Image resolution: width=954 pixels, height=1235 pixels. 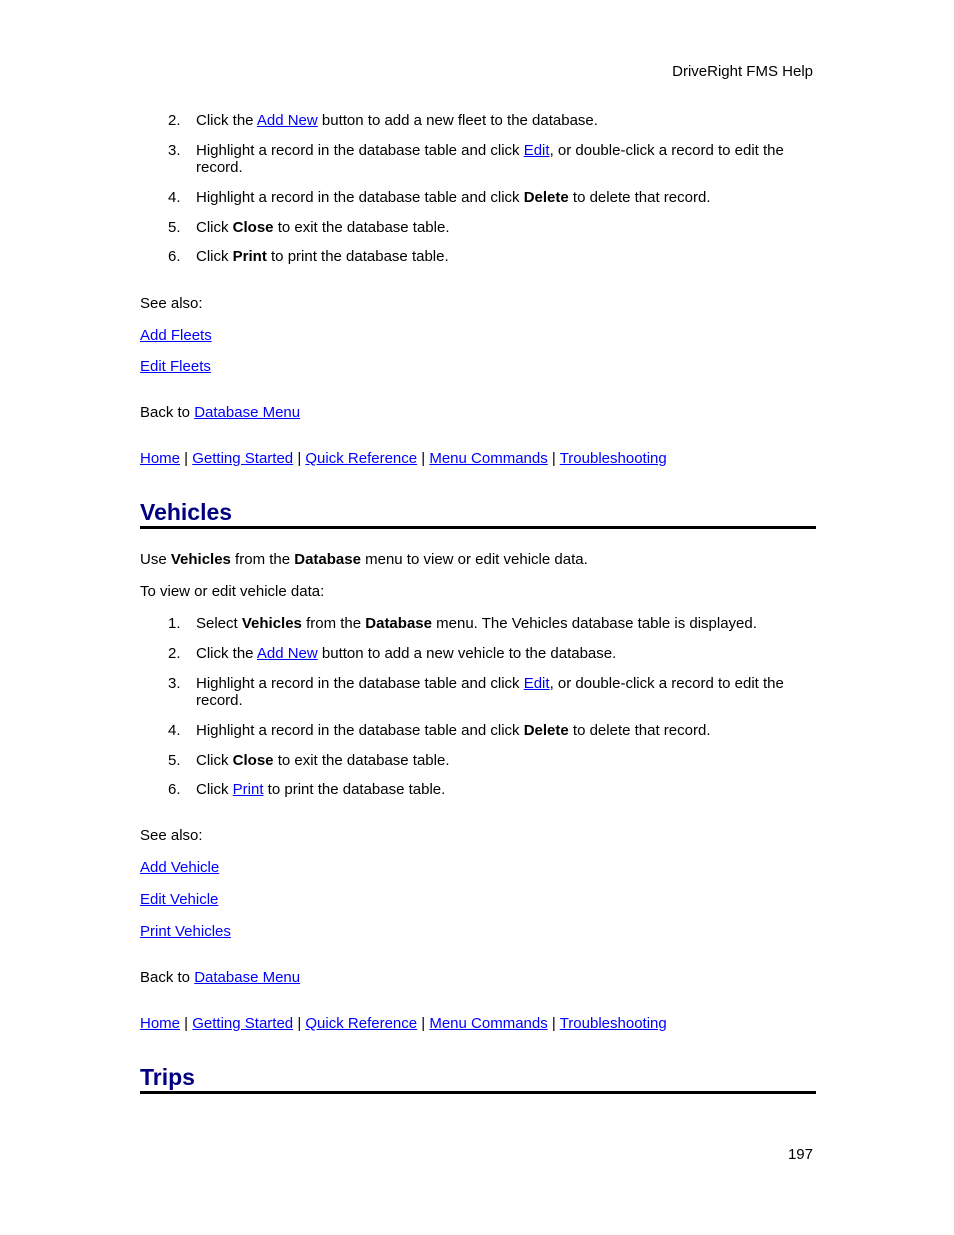 I want to click on heading-trips: Trips, so click(x=478, y=1078).